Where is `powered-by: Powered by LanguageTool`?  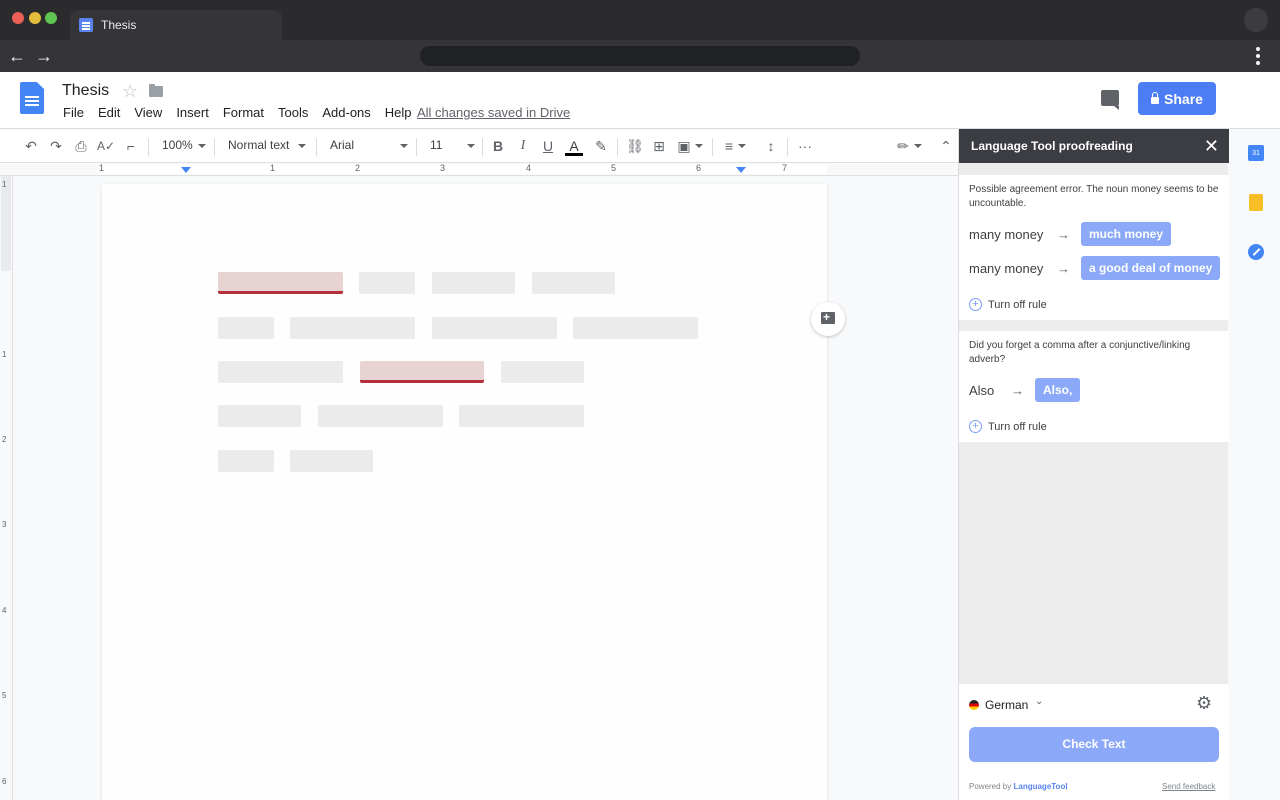
powered-by: Powered by LanguageTool is located at coordinates (1018, 786).